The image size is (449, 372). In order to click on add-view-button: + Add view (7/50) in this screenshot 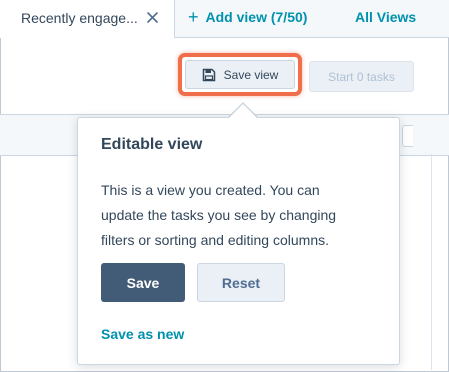, I will do `click(248, 17)`.